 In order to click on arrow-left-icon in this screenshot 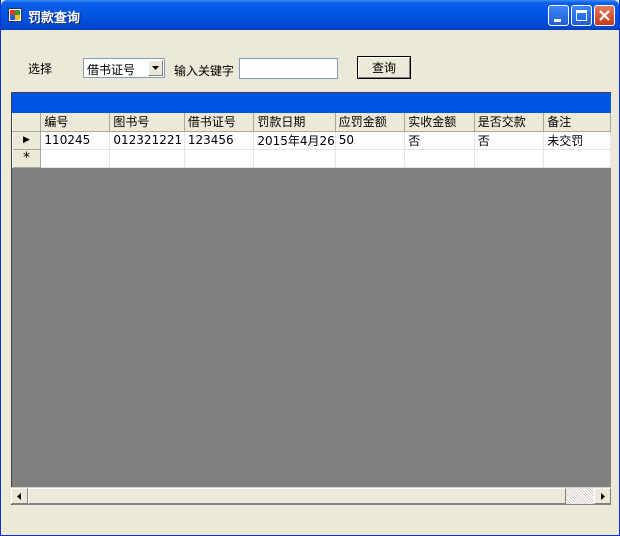, I will do `click(19, 496)`.